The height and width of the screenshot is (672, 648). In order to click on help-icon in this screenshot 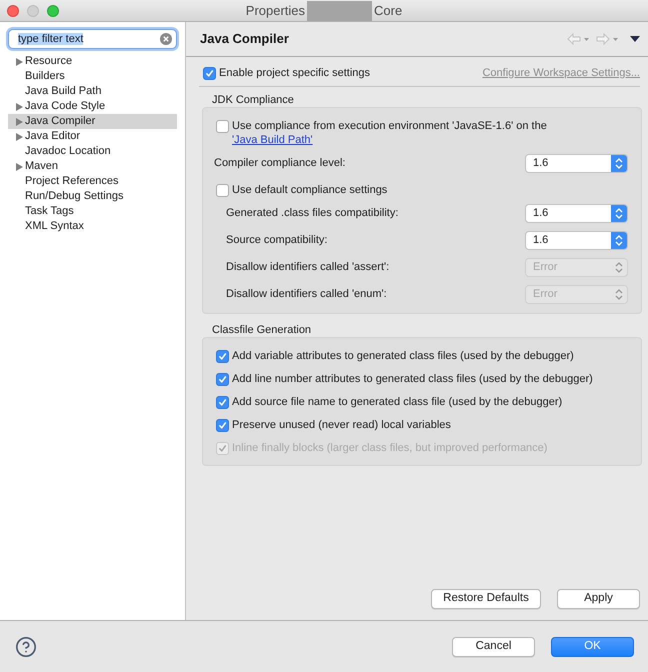, I will do `click(26, 647)`.